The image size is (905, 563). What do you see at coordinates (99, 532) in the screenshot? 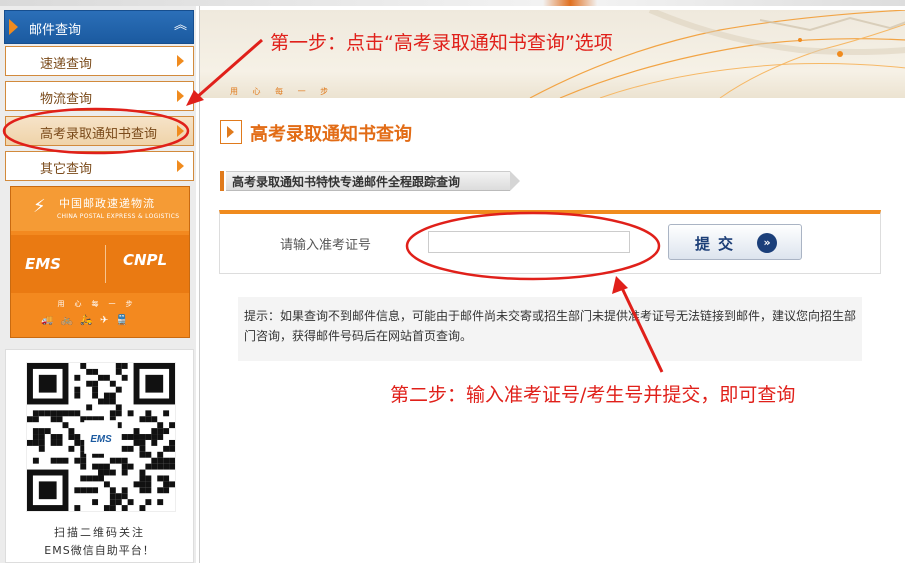
I see `qr-caption-line1: 扫描二维码关注` at bounding box center [99, 532].